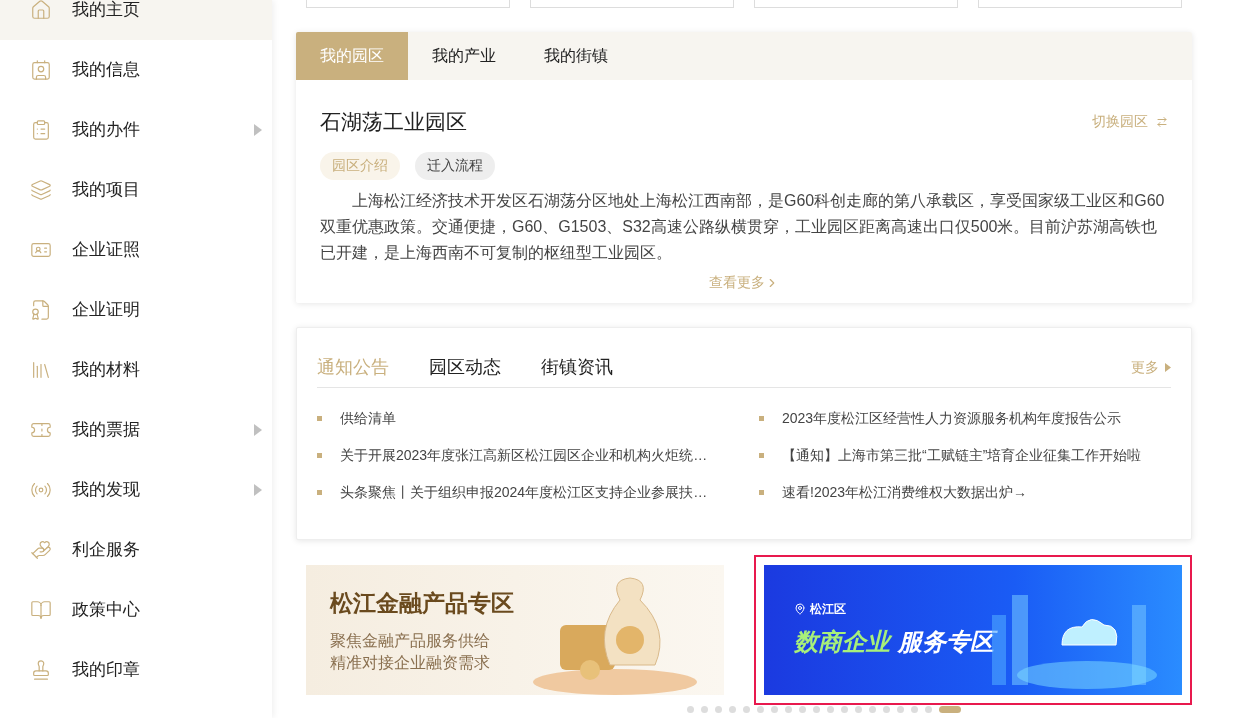  What do you see at coordinates (106, 130) in the screenshot?
I see `sidebar-label: 我的办件` at bounding box center [106, 130].